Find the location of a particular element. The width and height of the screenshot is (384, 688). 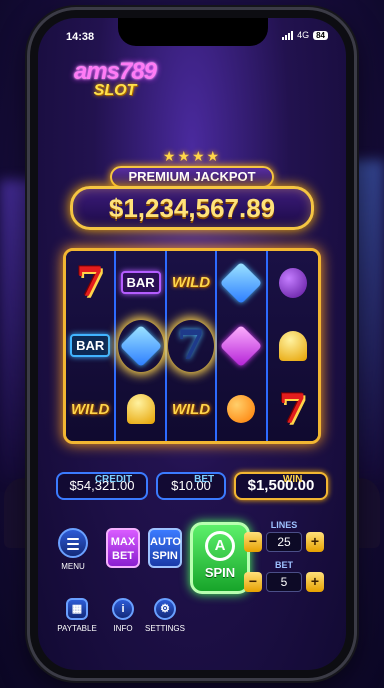

credit-display: CREDIT $54,321.00 is located at coordinates (102, 486).